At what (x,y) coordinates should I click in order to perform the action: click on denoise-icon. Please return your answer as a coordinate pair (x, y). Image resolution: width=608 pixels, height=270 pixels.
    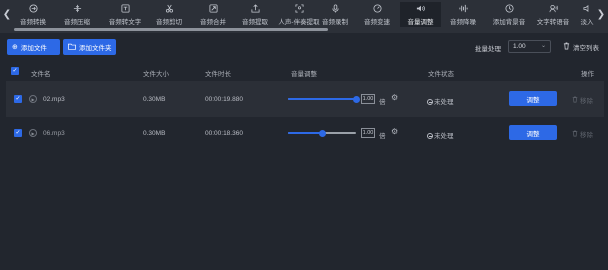
    Looking at the image, I should click on (463, 8).